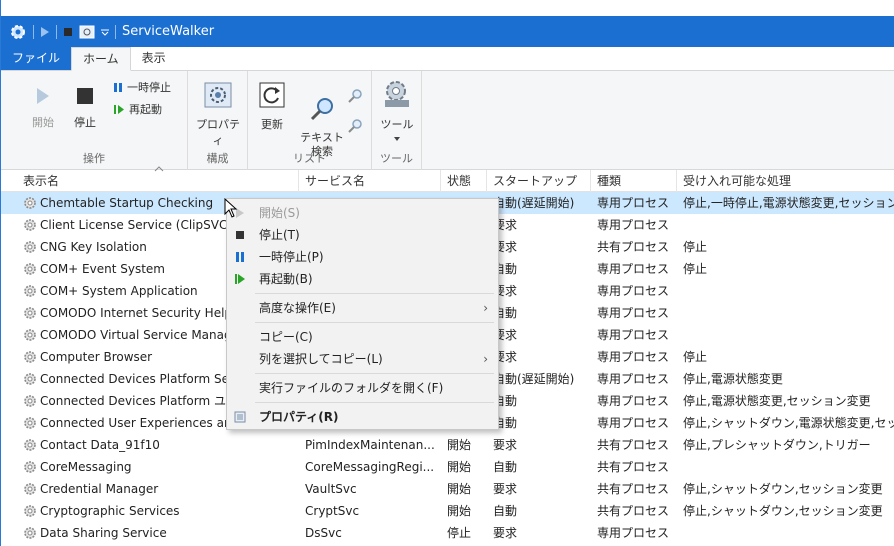 This screenshot has width=894, height=546. What do you see at coordinates (783, 489) in the screenshot?
I see `accepted-controls-cell: 停止,シャットダウン,セッション変更` at bounding box center [783, 489].